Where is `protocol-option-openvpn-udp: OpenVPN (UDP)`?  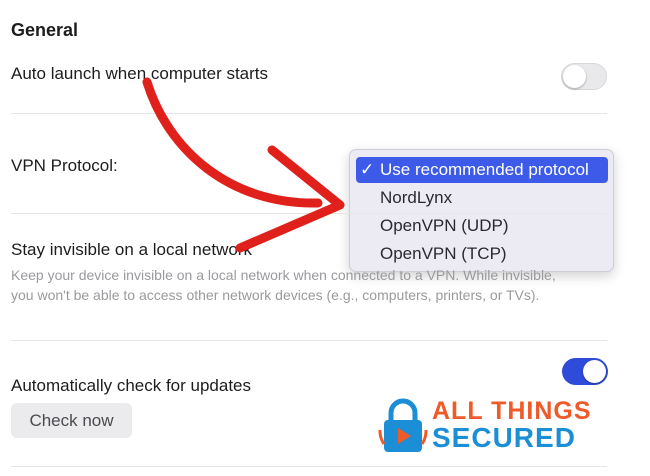
protocol-option-openvpn-udp: OpenVPN (UDP) is located at coordinates (482, 226).